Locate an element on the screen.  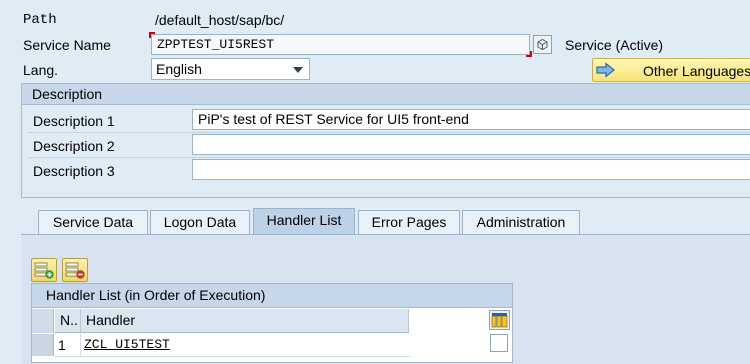
description-3-label: Description 3 is located at coordinates (74, 171).